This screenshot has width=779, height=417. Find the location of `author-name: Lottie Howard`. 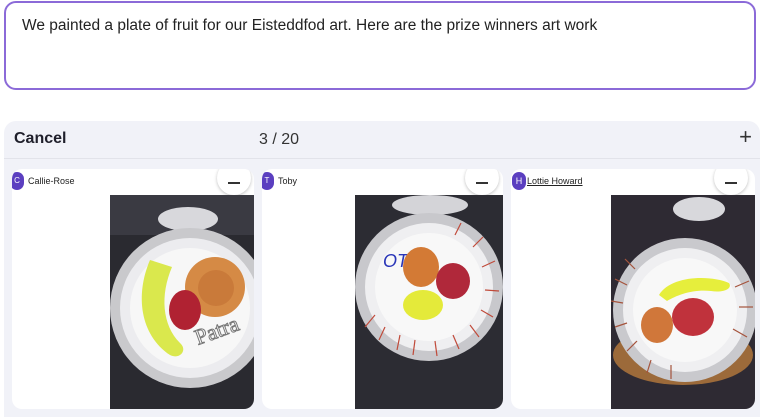

author-name: Lottie Howard is located at coordinates (555, 181).